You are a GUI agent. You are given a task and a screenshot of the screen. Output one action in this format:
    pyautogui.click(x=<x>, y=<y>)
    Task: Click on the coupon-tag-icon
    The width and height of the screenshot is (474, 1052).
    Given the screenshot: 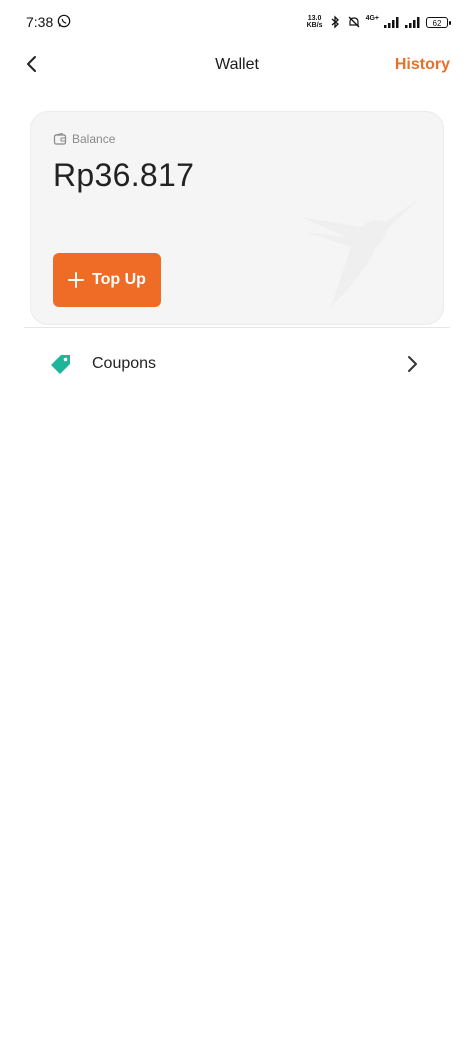 What is the action you would take?
    pyautogui.click(x=60, y=364)
    